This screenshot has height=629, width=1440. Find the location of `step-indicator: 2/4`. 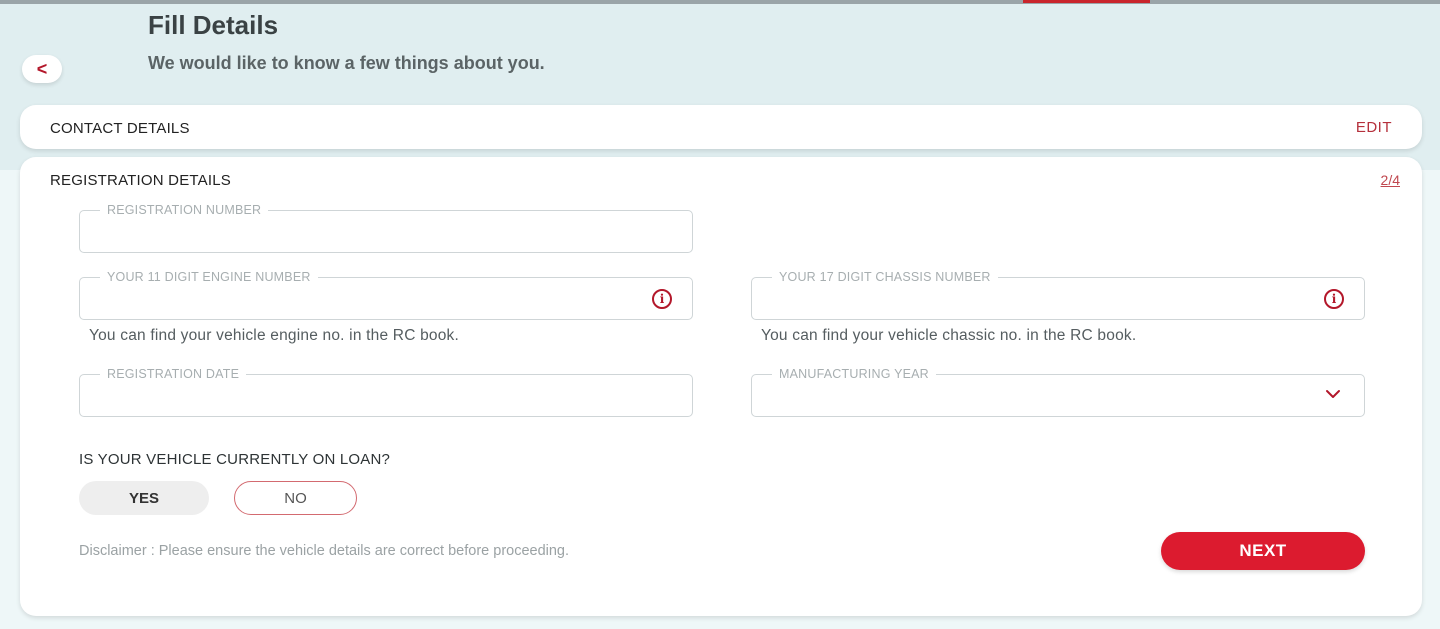

step-indicator: 2/4 is located at coordinates (1390, 180).